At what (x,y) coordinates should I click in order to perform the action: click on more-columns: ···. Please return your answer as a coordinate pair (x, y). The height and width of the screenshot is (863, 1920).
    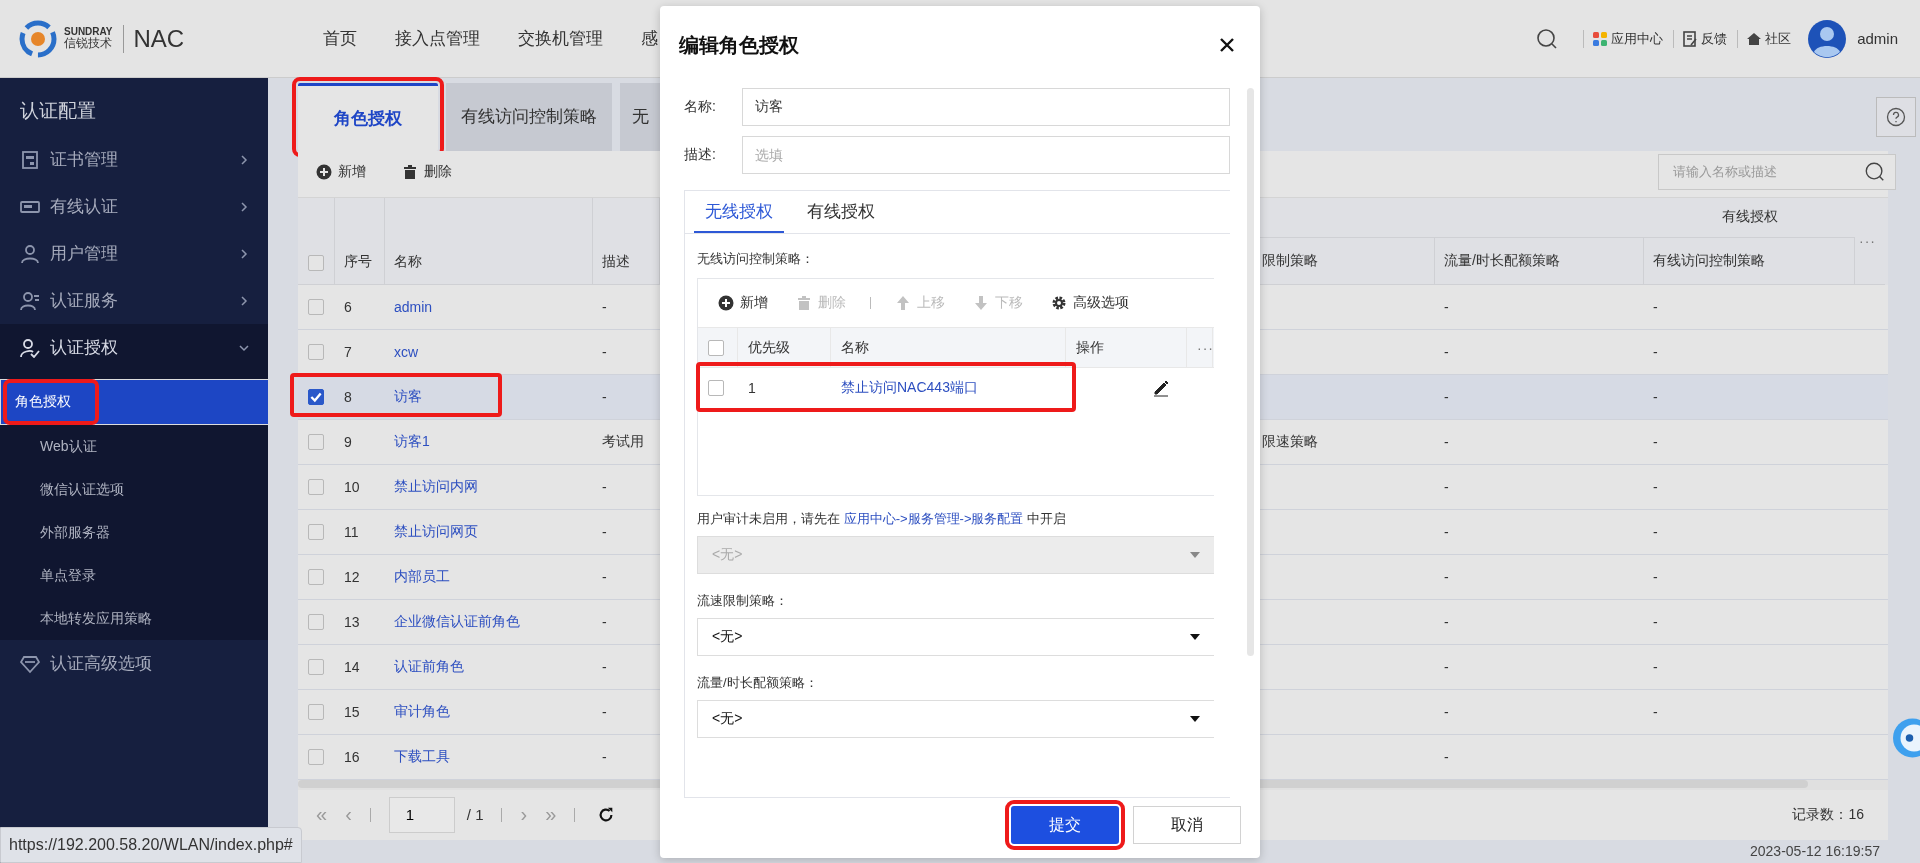
    Looking at the image, I should click on (1205, 347).